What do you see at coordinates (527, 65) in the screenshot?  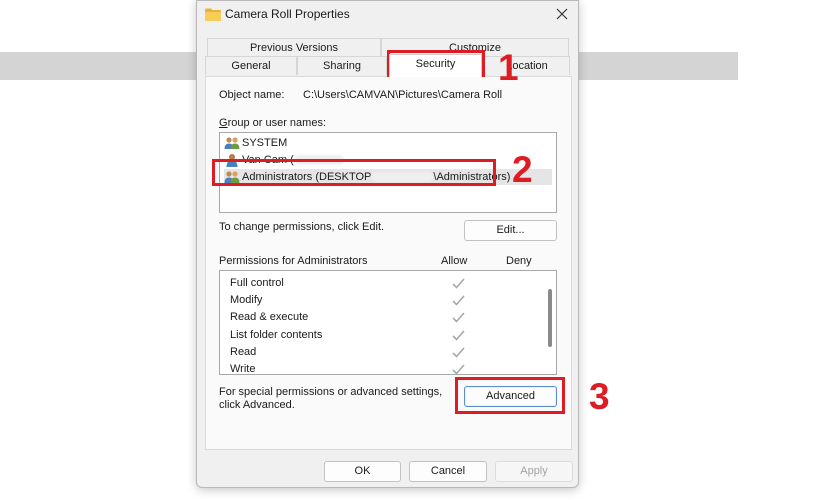 I see `tab-location: Location` at bounding box center [527, 65].